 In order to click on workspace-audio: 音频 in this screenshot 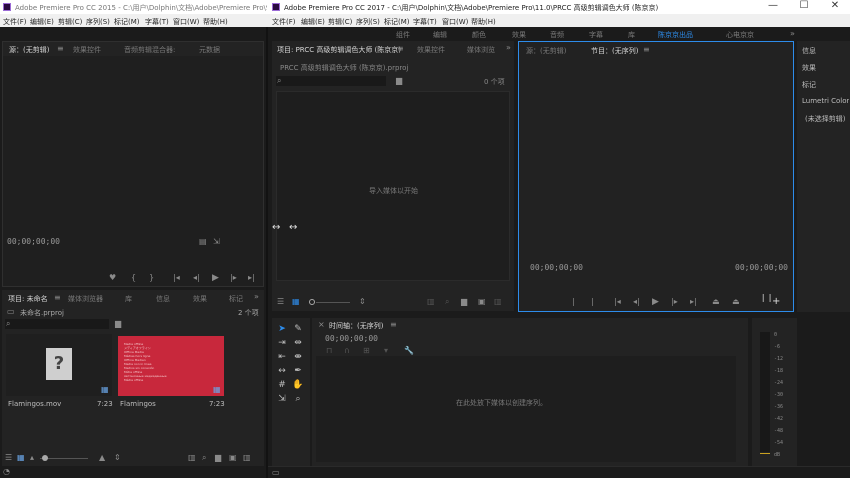, I will do `click(557, 35)`.